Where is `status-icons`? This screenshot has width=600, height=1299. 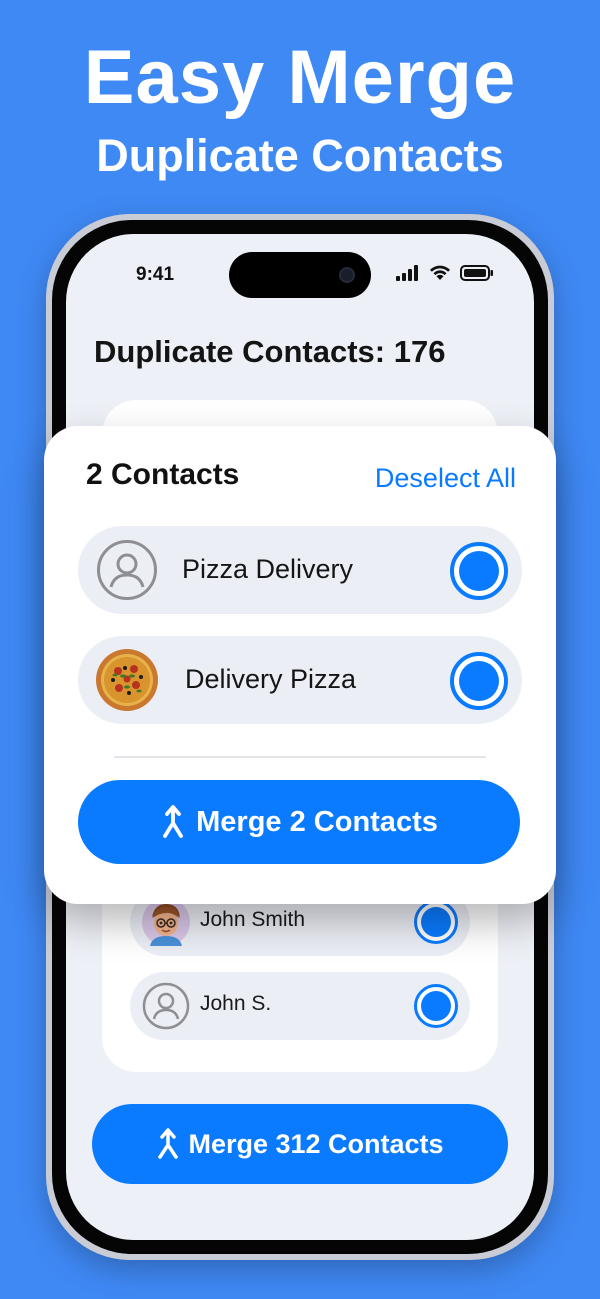 status-icons is located at coordinates (445, 272).